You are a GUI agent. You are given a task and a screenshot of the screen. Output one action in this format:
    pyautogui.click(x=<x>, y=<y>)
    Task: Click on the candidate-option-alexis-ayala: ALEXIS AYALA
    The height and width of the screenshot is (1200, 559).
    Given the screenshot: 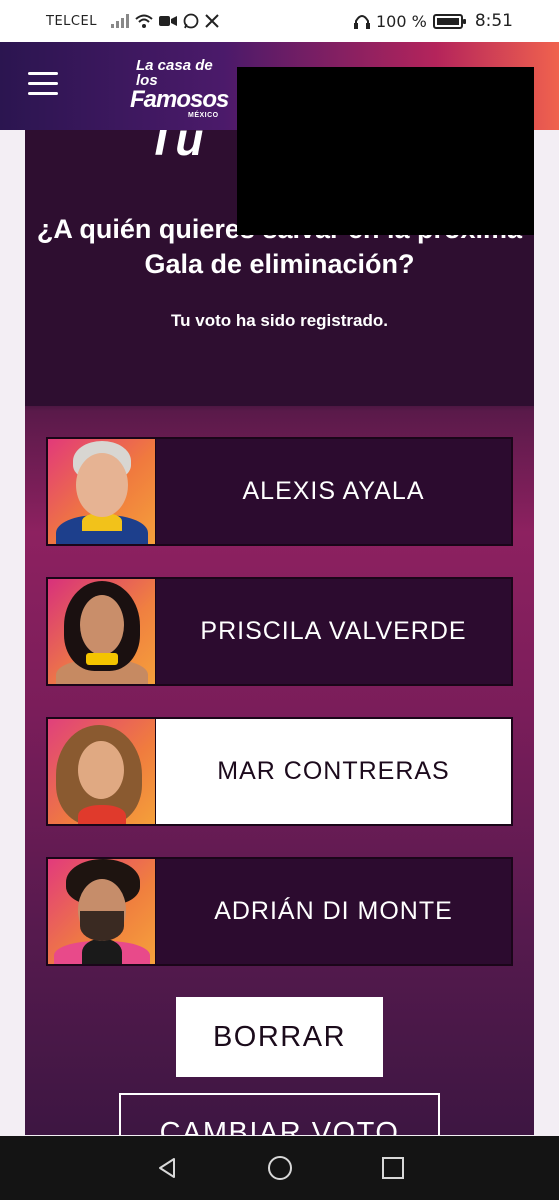 What is the action you would take?
    pyautogui.click(x=279, y=491)
    